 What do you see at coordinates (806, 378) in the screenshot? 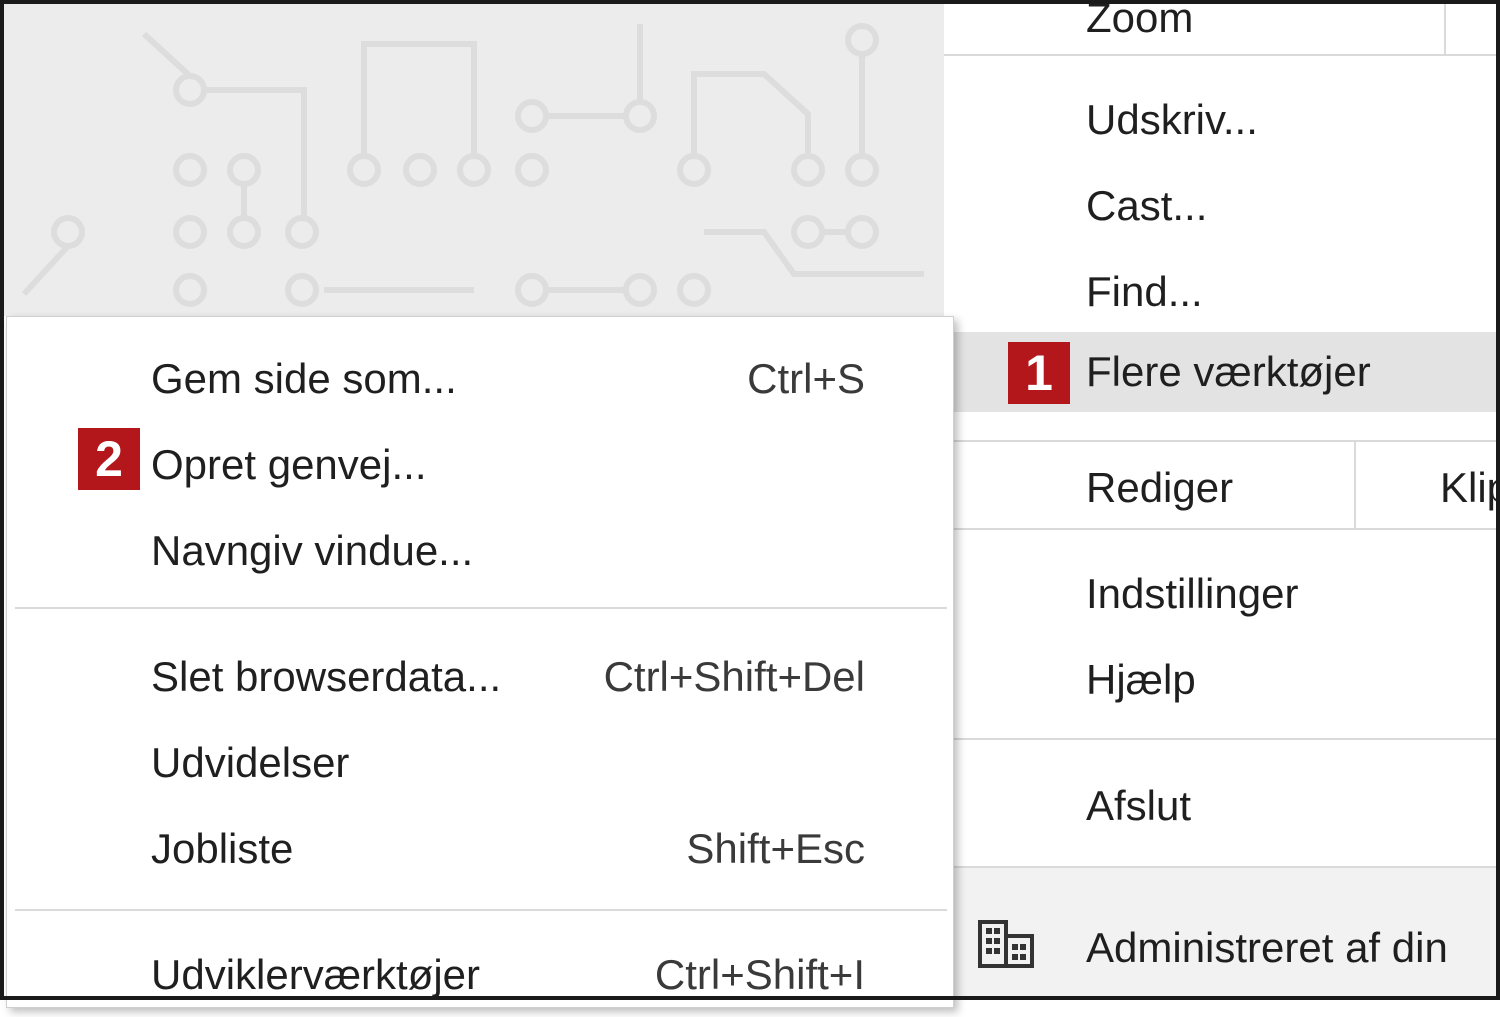
I see `submenu-item-shortcut: Ctrl+S` at bounding box center [806, 378].